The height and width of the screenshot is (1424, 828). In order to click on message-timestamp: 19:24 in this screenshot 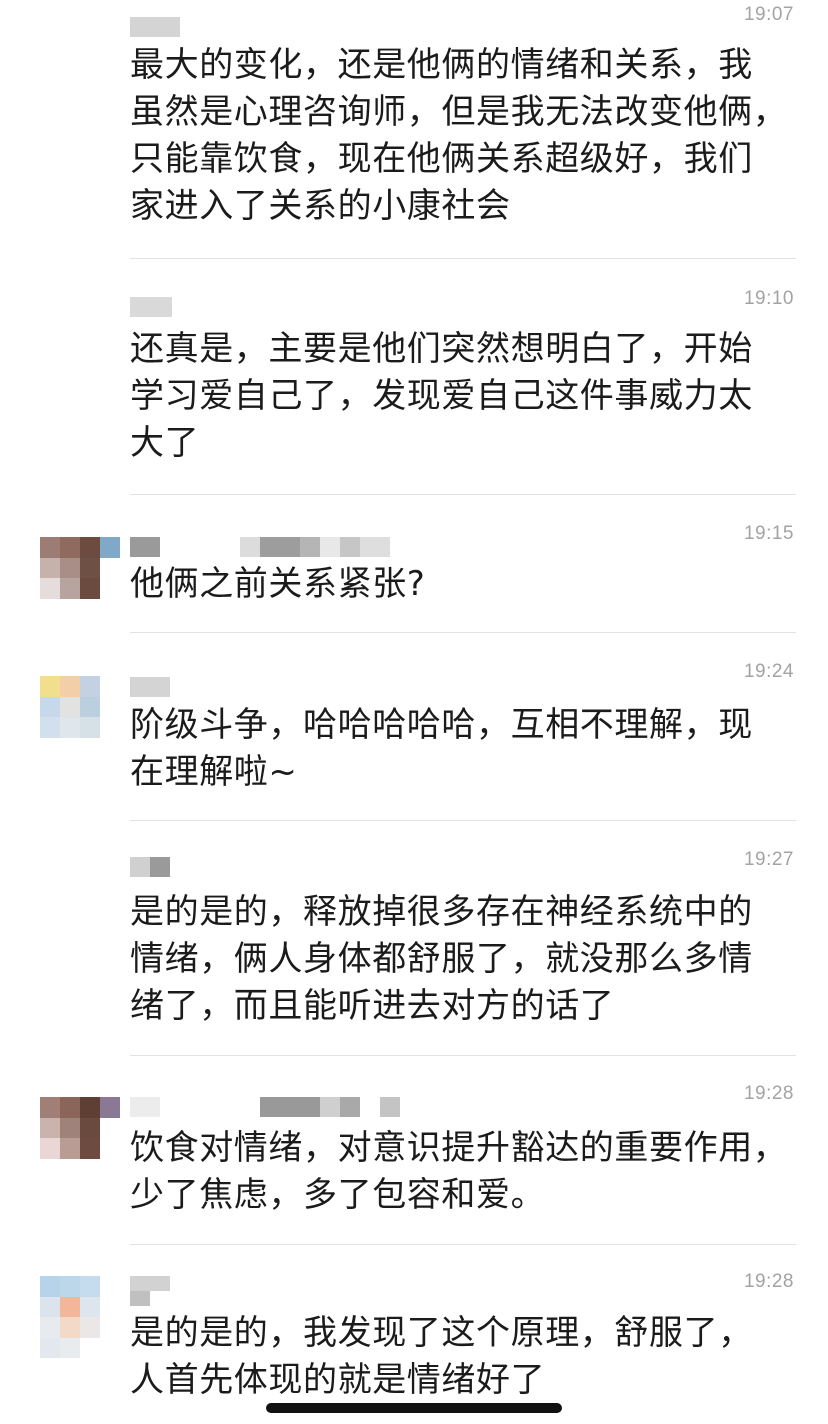, I will do `click(768, 671)`.